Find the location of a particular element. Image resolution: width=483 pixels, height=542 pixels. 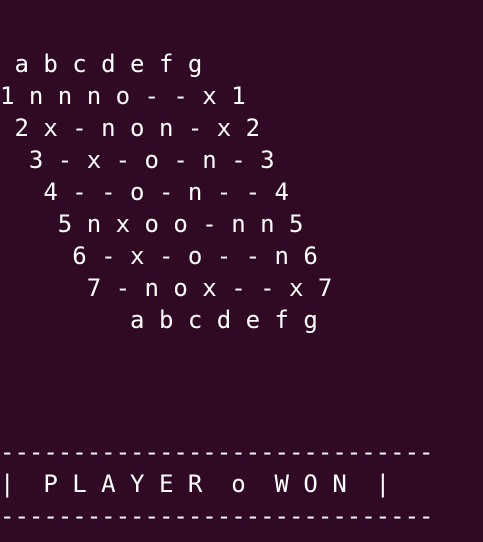

board-row-5: 5 n x o o - n n 5 is located at coordinates (152, 224).